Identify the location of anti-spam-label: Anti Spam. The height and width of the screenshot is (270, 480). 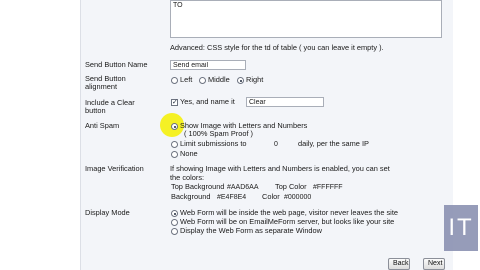
(102, 125).